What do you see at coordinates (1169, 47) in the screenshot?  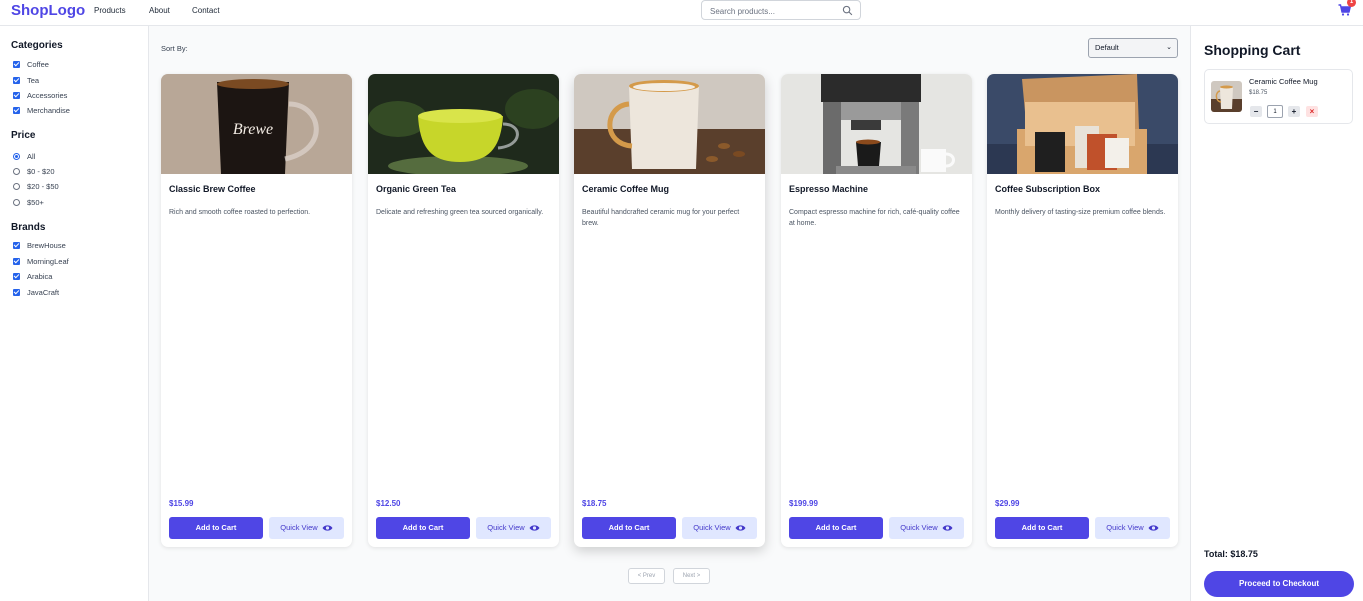 I see `chevron-down-icon: ⌄` at bounding box center [1169, 47].